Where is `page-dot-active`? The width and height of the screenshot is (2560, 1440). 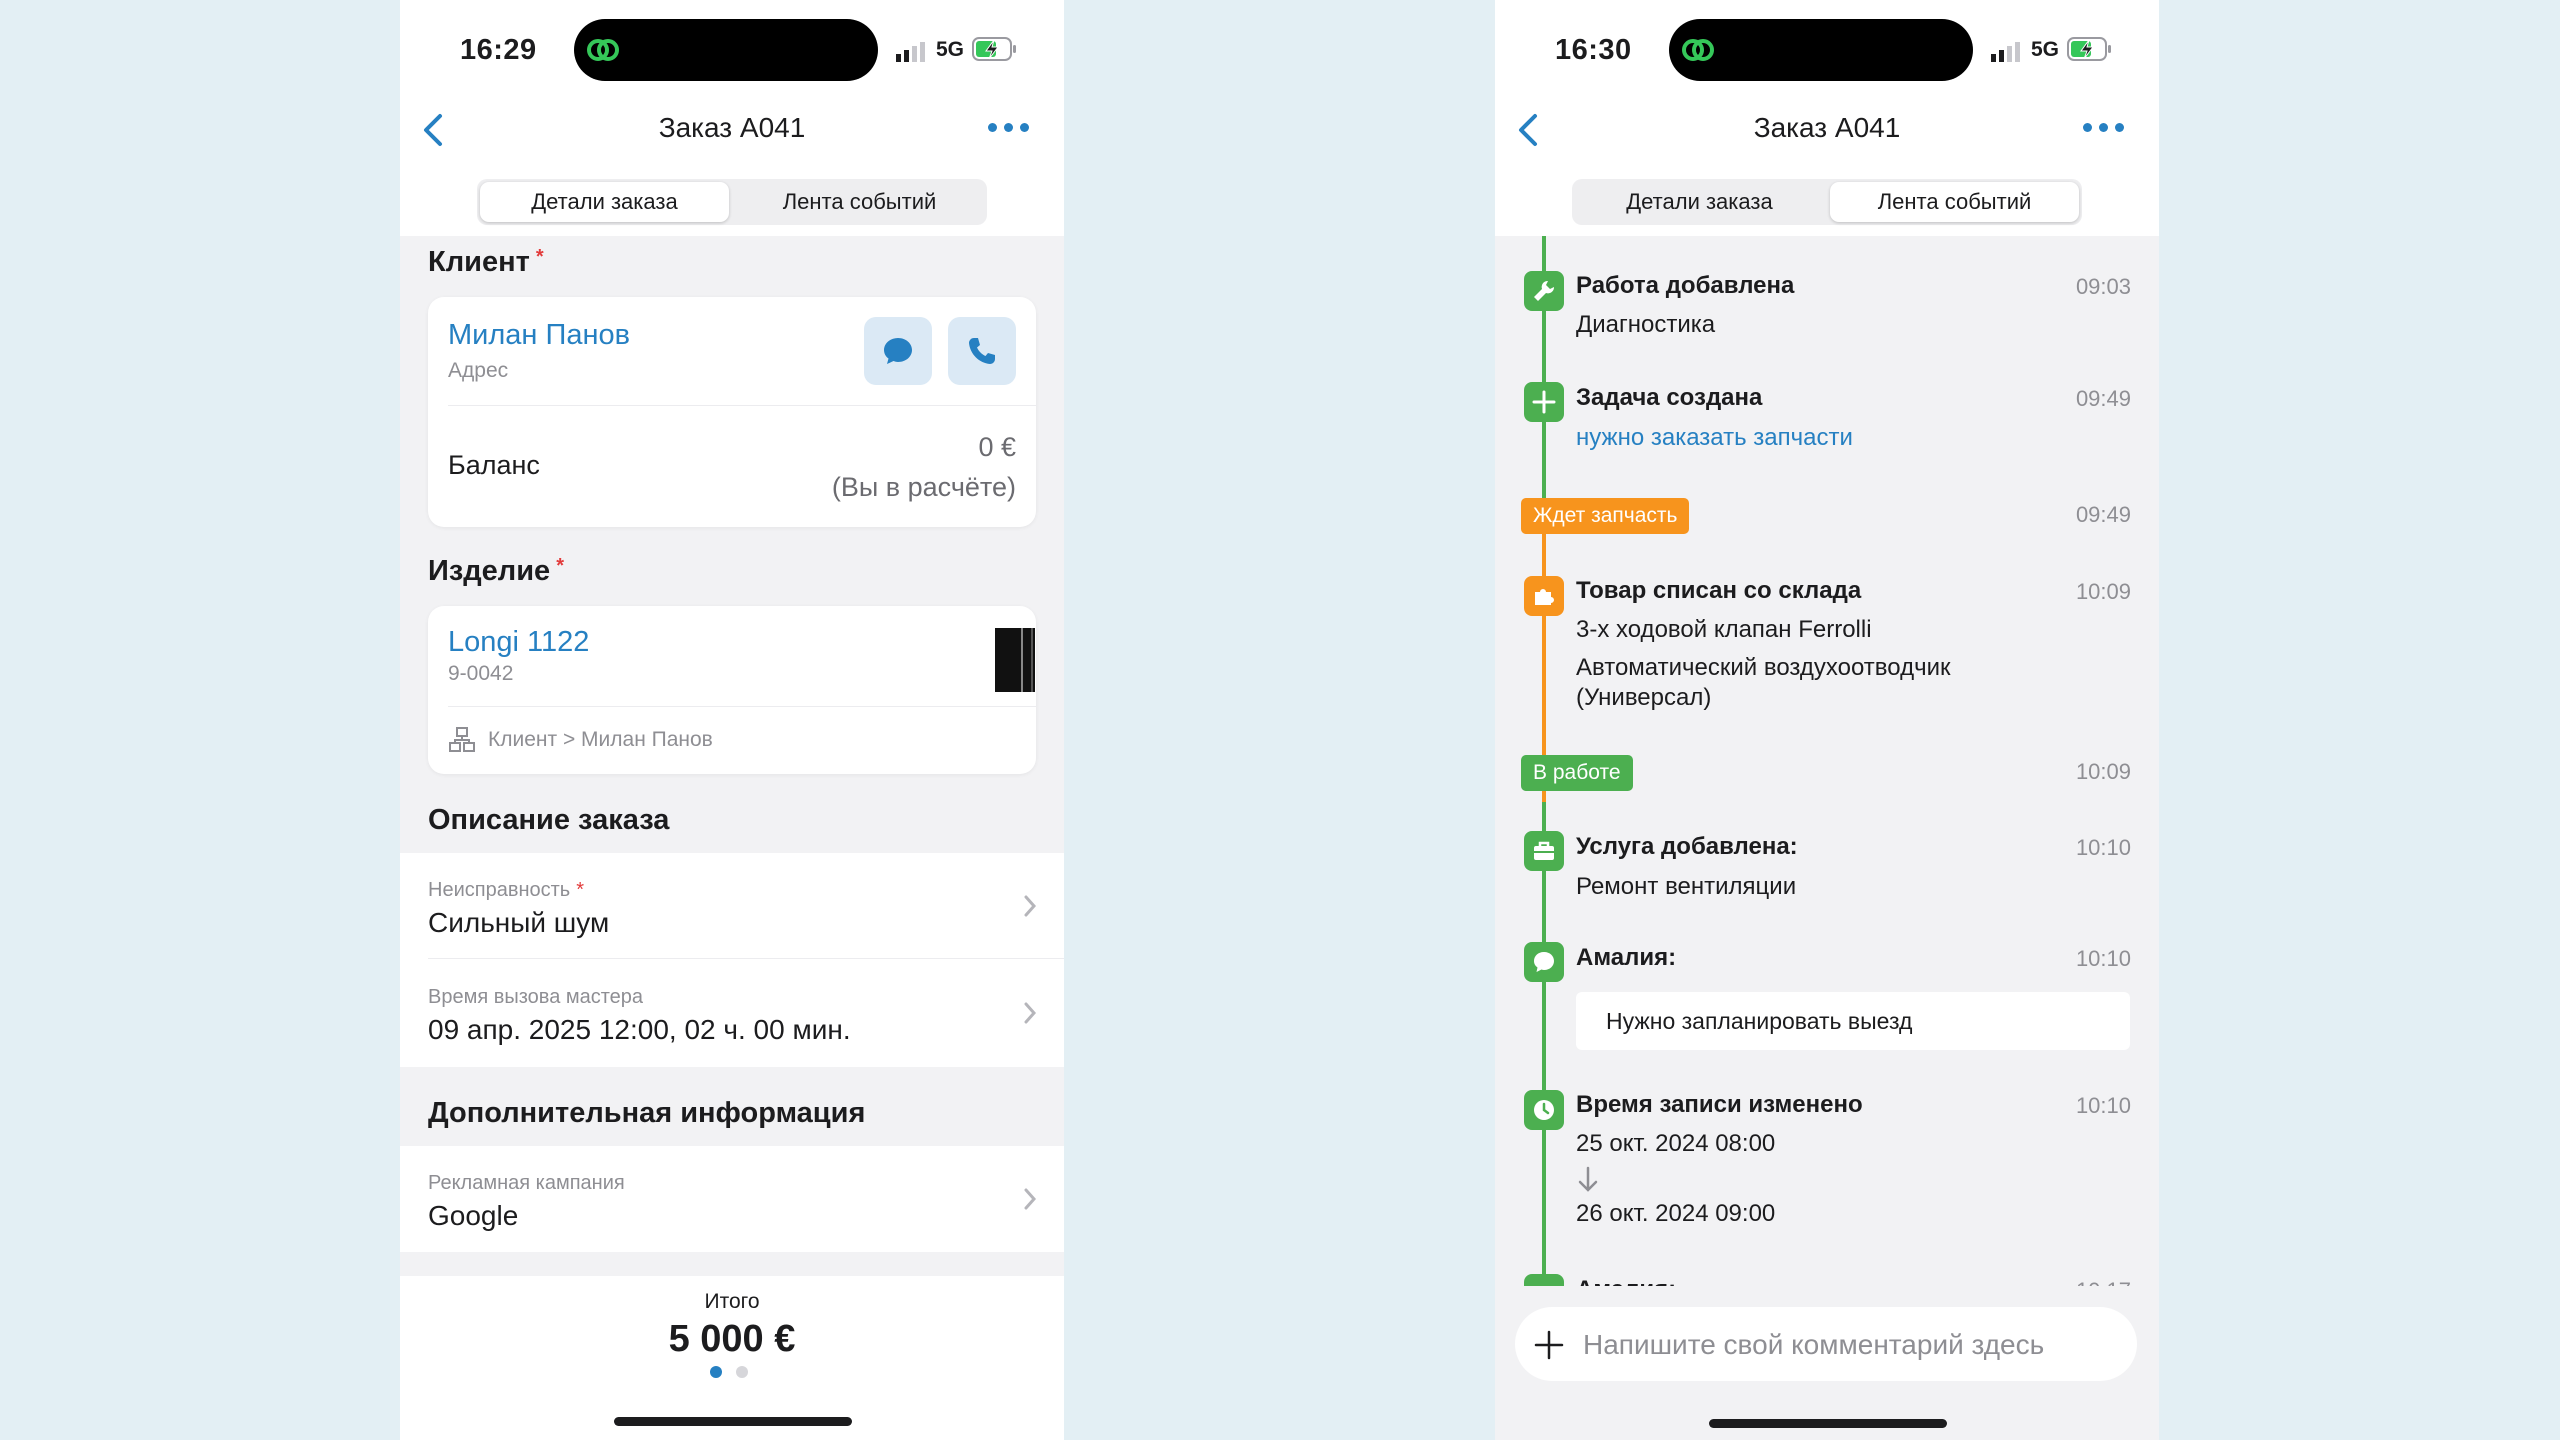
page-dot-active is located at coordinates (716, 1372).